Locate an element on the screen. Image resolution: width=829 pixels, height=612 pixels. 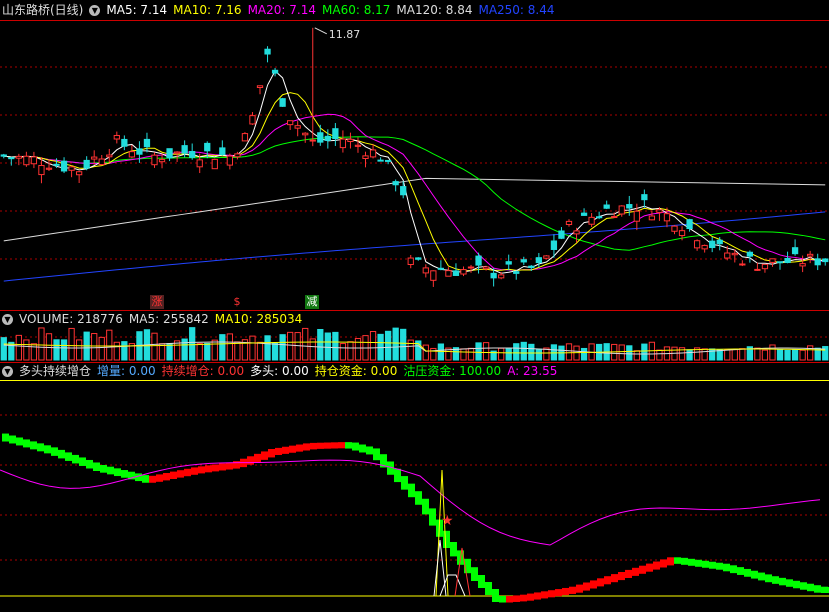
ma120-line is located at coordinates (414, 209).